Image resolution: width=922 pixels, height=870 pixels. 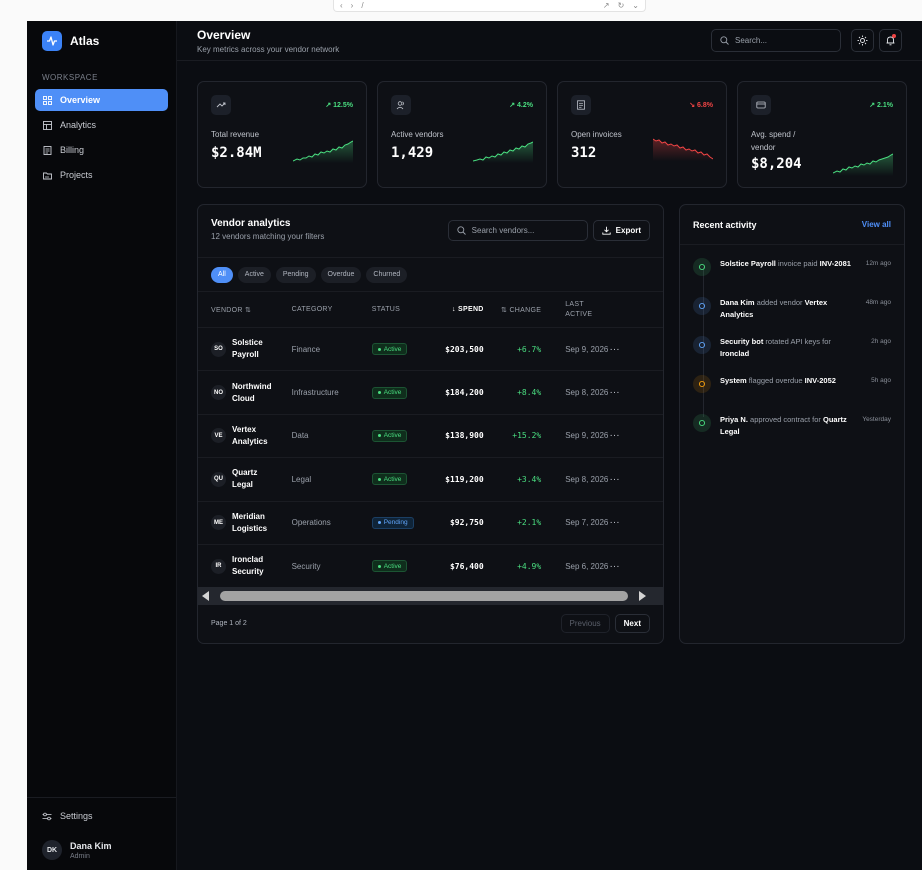 What do you see at coordinates (254, 566) in the screenshot?
I see `vendor-name: Ironclad Security` at bounding box center [254, 566].